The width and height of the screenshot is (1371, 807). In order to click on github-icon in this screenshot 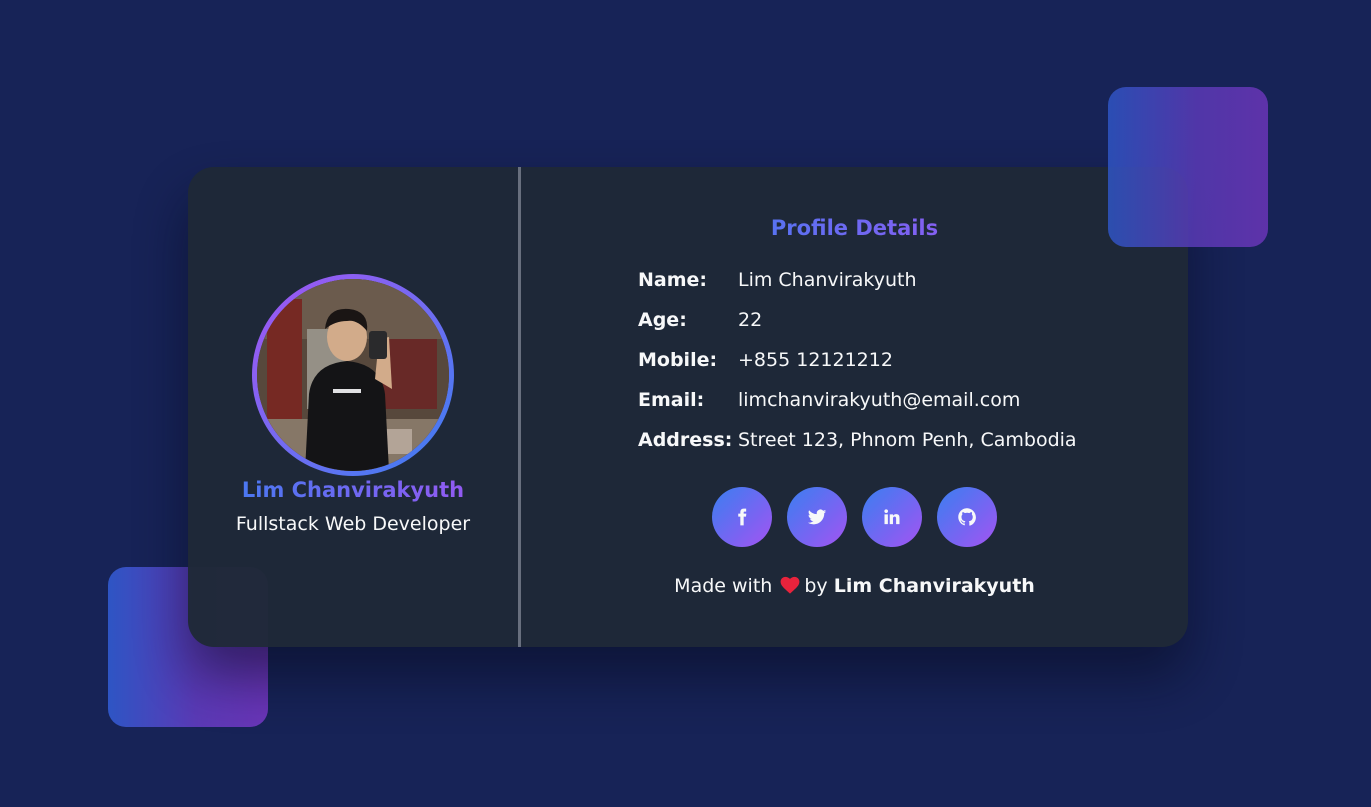, I will do `click(967, 517)`.